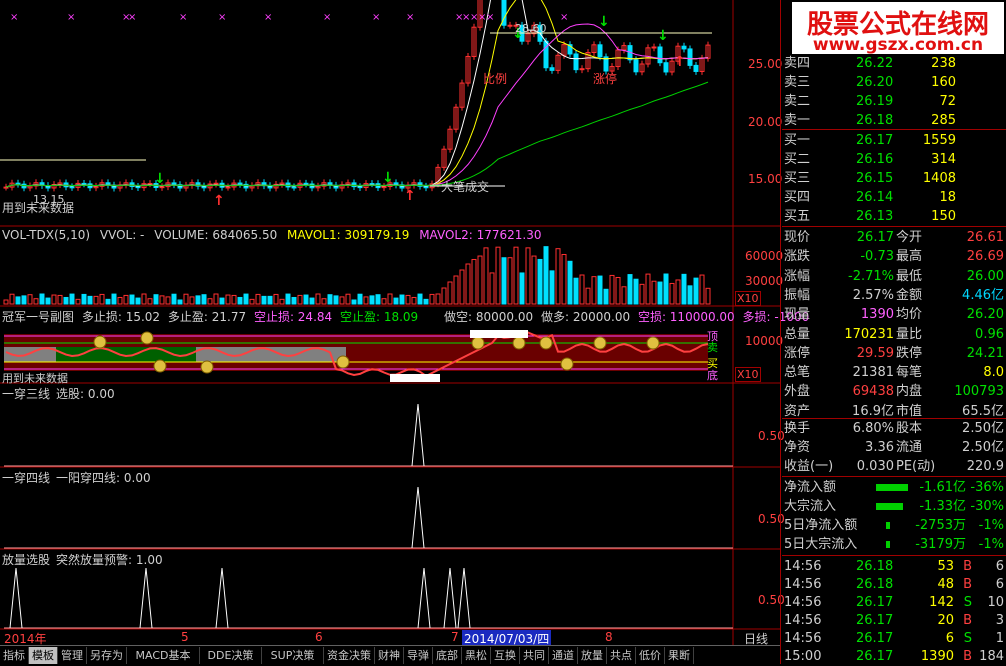 The width and height of the screenshot is (1006, 666). What do you see at coordinates (894, 428) in the screenshot?
I see `fundamental-row: 换手 6.80% 股本 2.50亿` at bounding box center [894, 428].